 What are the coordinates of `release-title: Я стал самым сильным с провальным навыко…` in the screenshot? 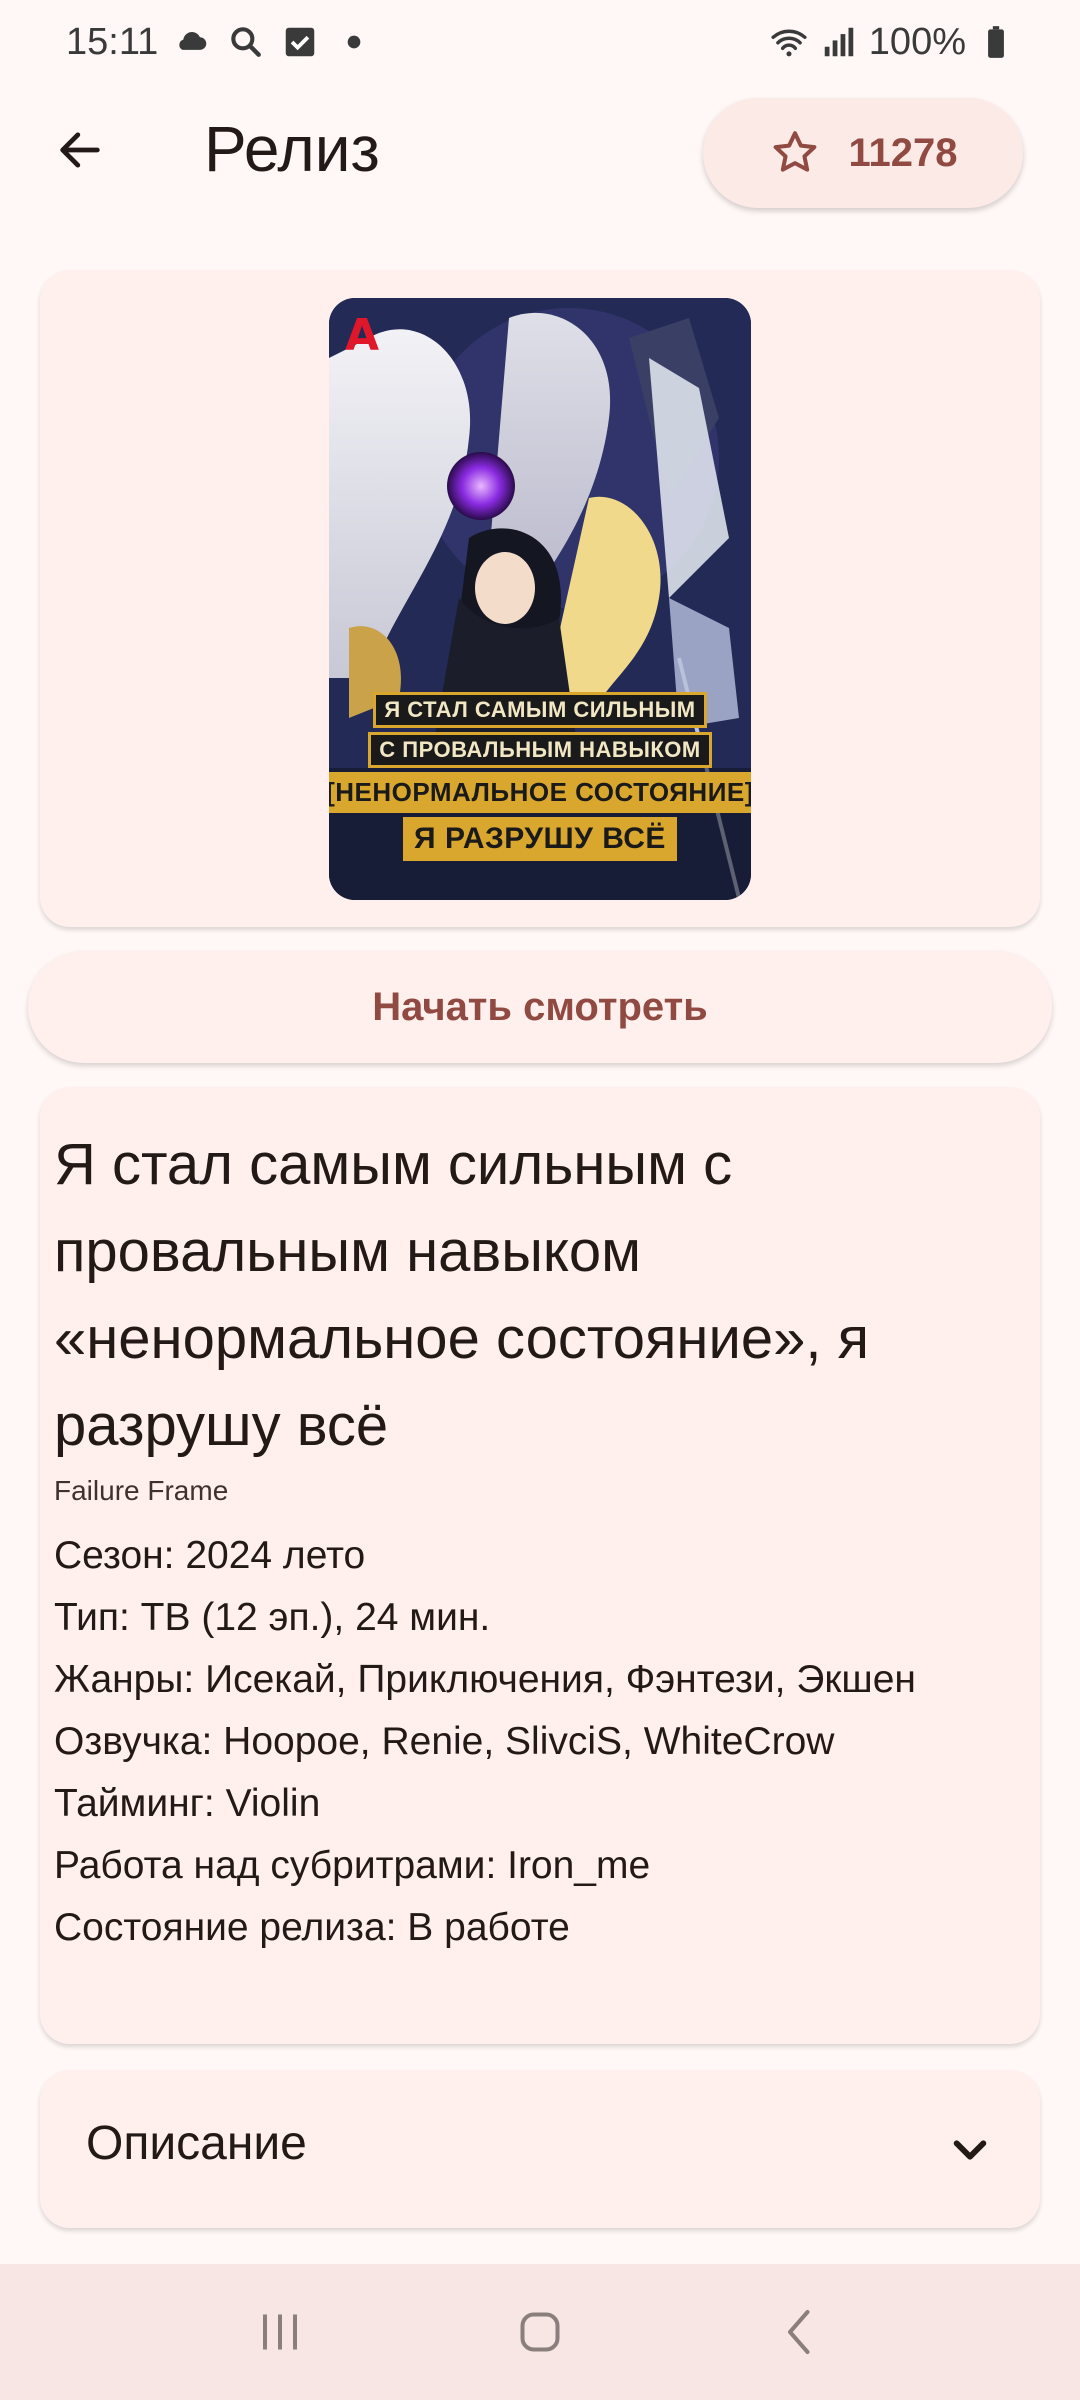 It's located at (462, 1295).